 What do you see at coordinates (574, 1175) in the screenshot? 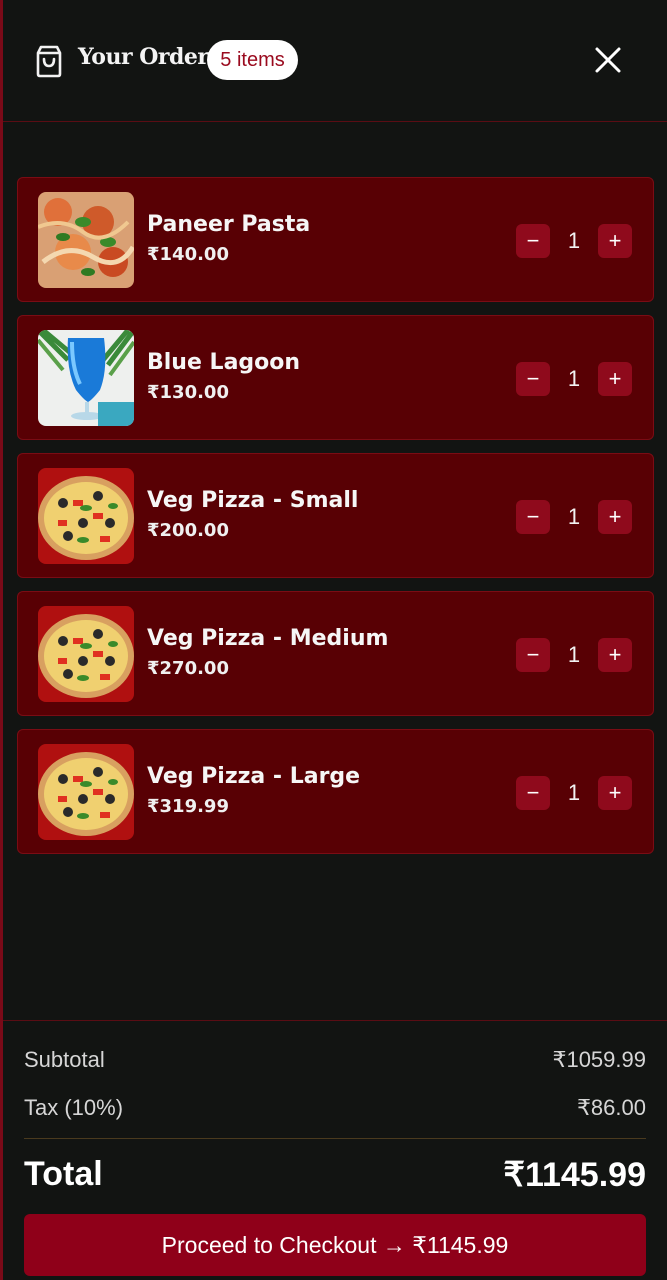
I see `total-value: ₹1145.99` at bounding box center [574, 1175].